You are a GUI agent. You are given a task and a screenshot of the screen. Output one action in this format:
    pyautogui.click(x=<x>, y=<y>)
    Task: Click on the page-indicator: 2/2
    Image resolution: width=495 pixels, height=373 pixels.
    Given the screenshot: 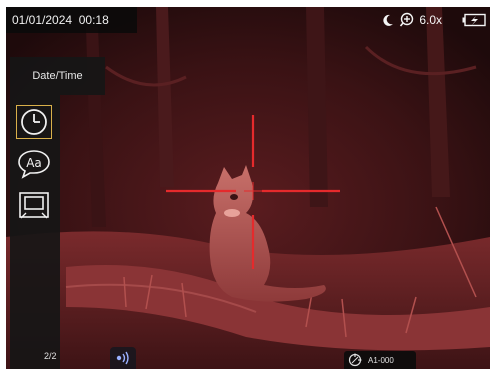 What is the action you would take?
    pyautogui.click(x=50, y=356)
    